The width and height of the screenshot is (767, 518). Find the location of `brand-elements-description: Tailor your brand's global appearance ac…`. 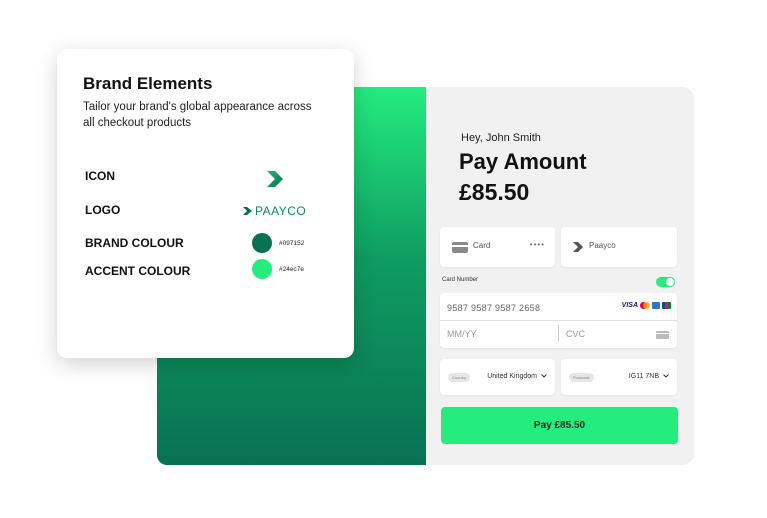

brand-elements-description: Tailor your brand's global appearance ac… is located at coordinates (197, 115).